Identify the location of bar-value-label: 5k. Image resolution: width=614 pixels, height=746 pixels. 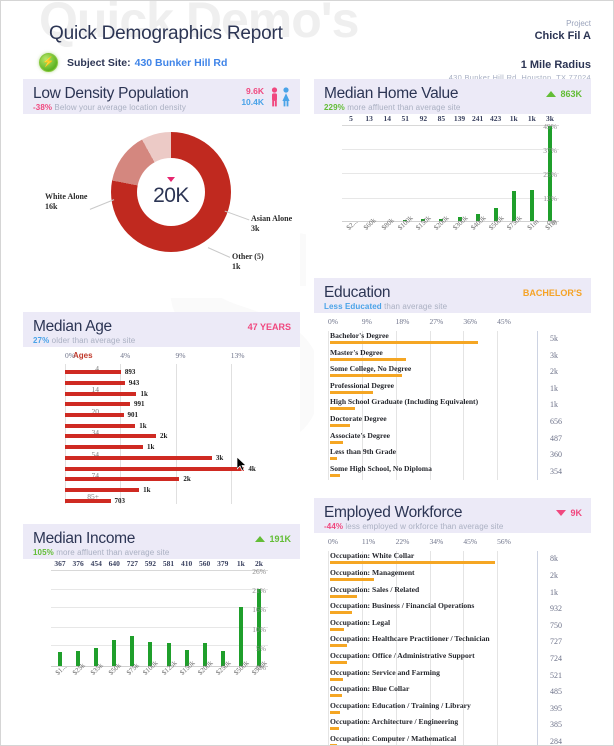
(554, 338).